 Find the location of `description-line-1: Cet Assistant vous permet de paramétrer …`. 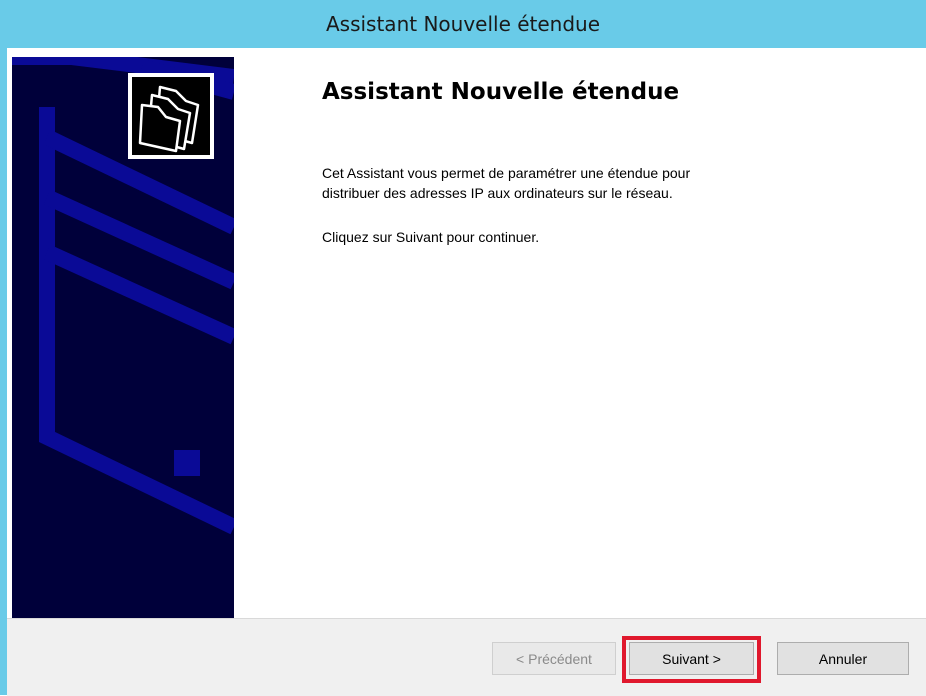

description-line-1: Cet Assistant vous permet de paramétrer … is located at coordinates (506, 173).